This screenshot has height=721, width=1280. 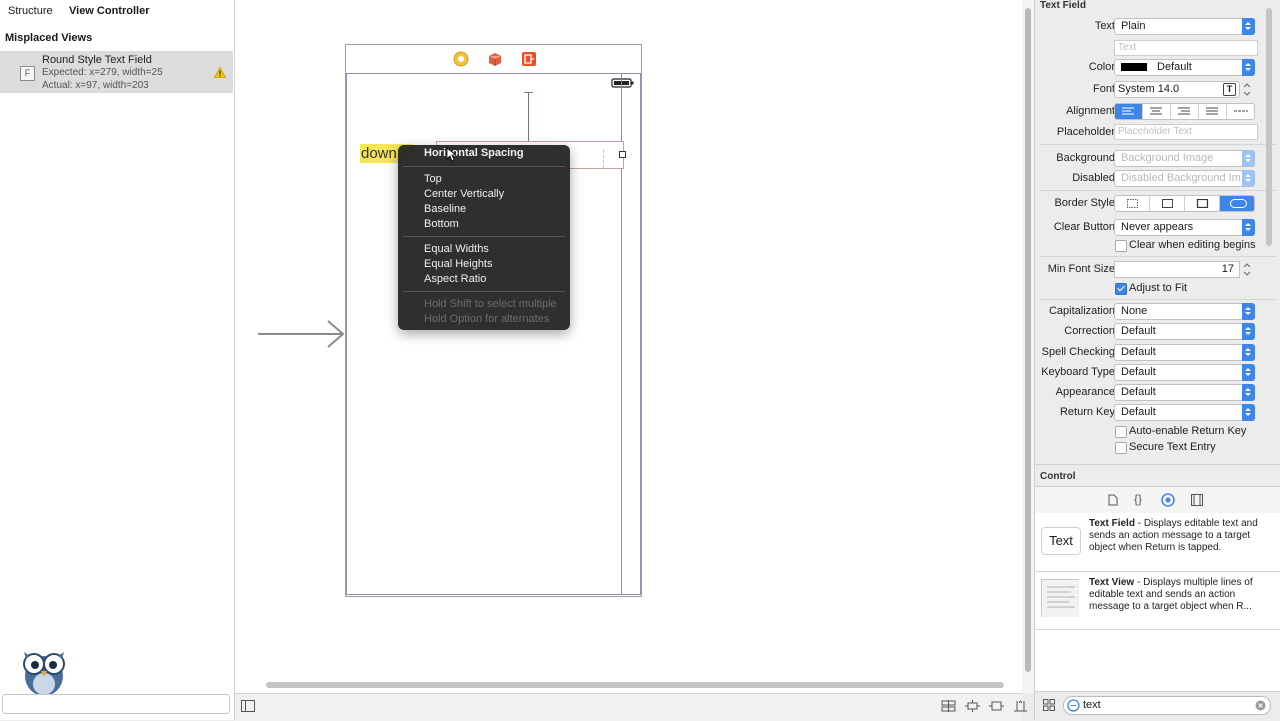 I want to click on menu-item-center-vertically: Center Vertically, so click(x=464, y=194).